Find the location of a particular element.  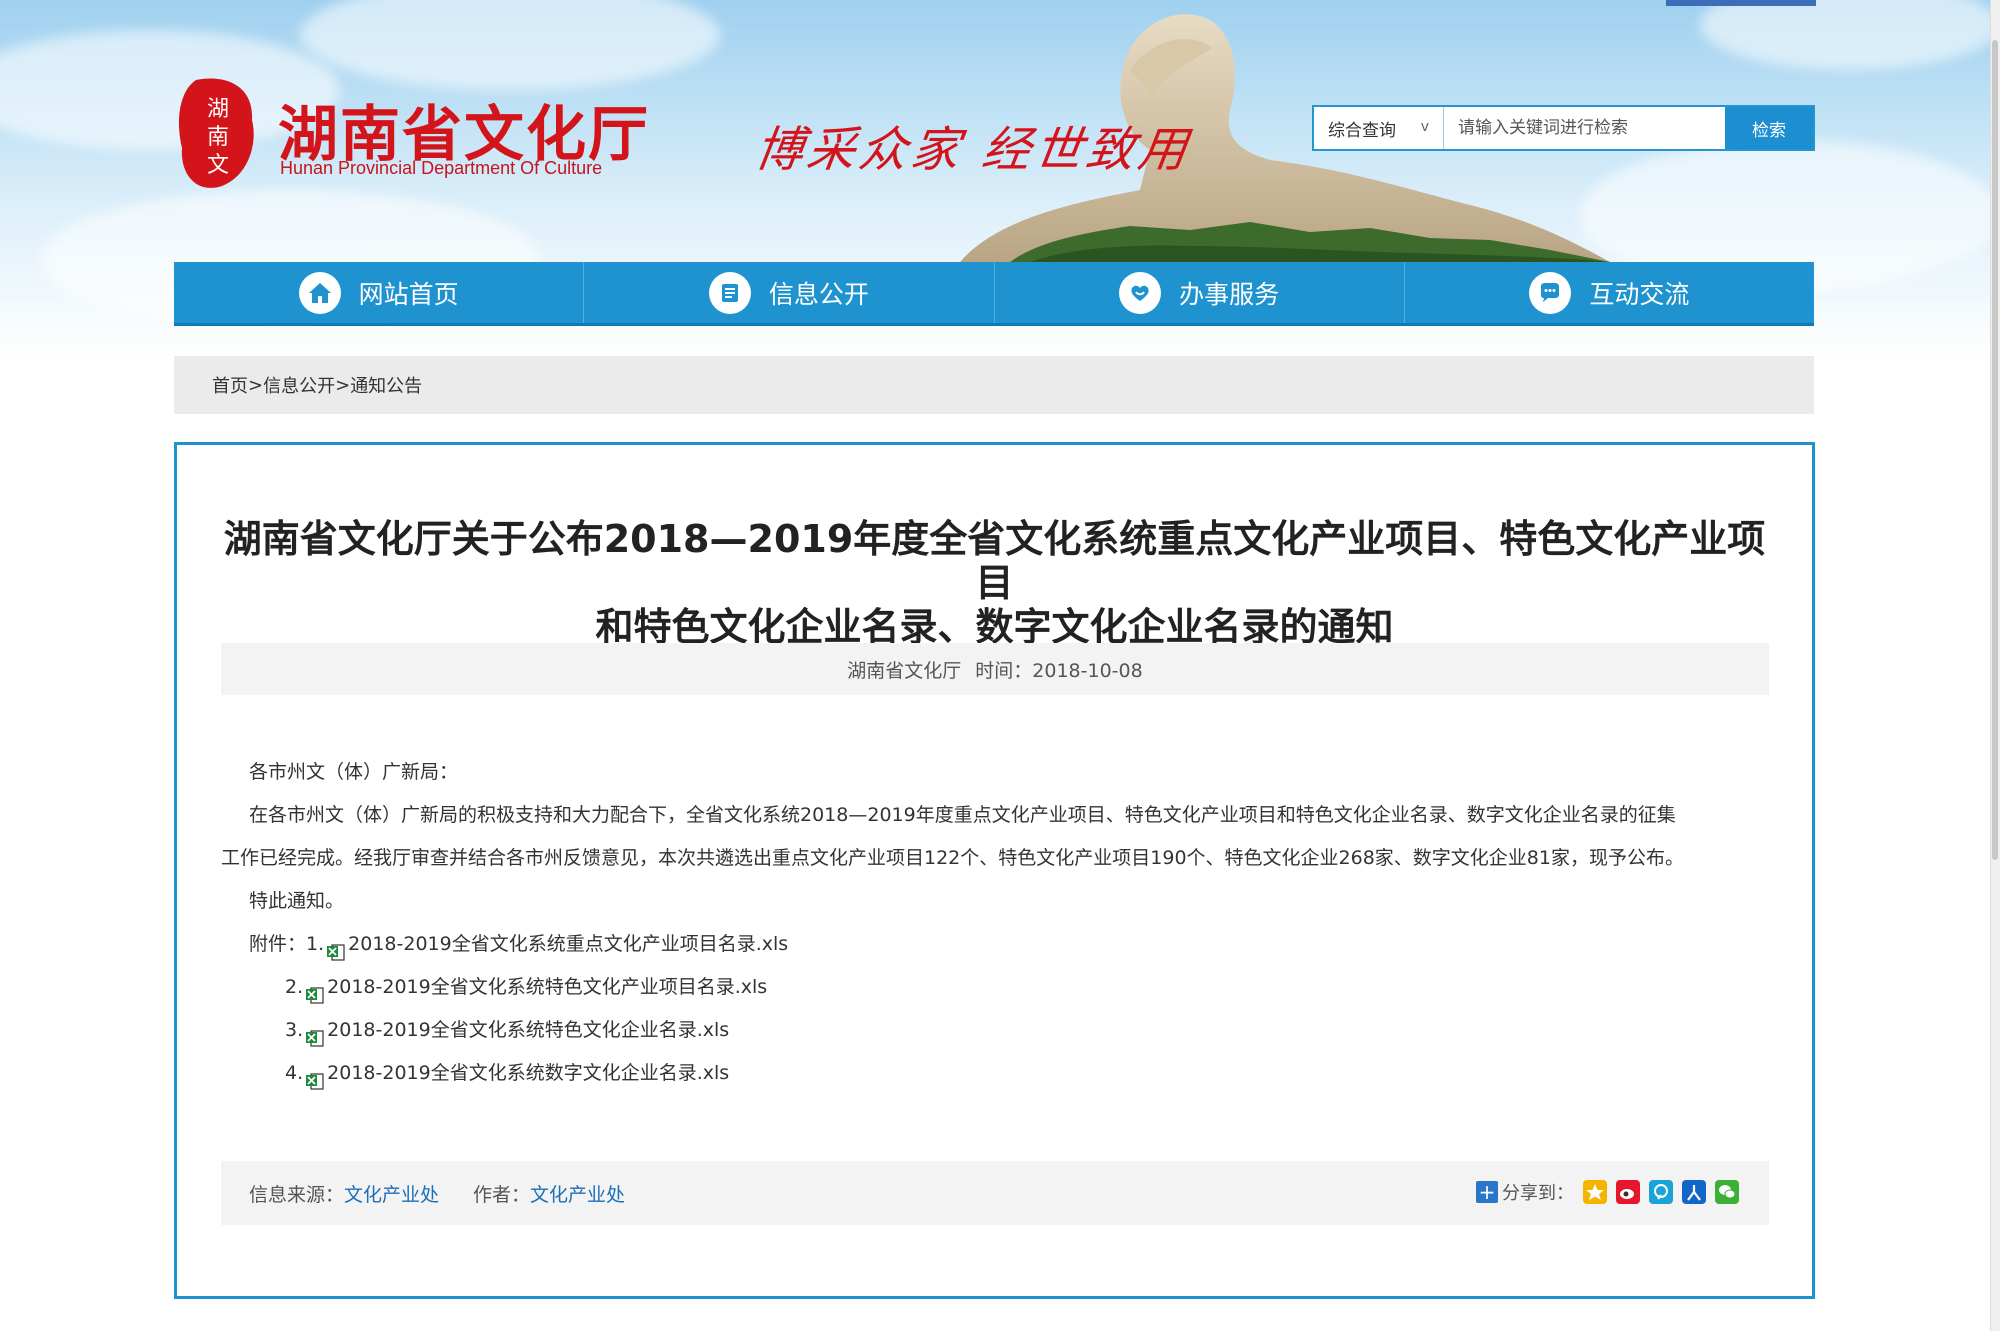

nav-item-label: 互动交流 is located at coordinates (1639, 294).